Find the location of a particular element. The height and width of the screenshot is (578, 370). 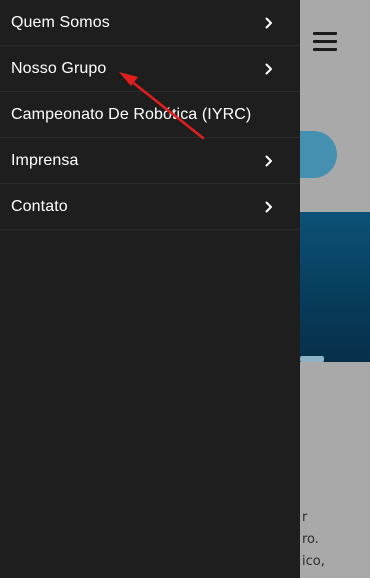

menu-item-quem-somos: Quem Somos is located at coordinates (150, 23).